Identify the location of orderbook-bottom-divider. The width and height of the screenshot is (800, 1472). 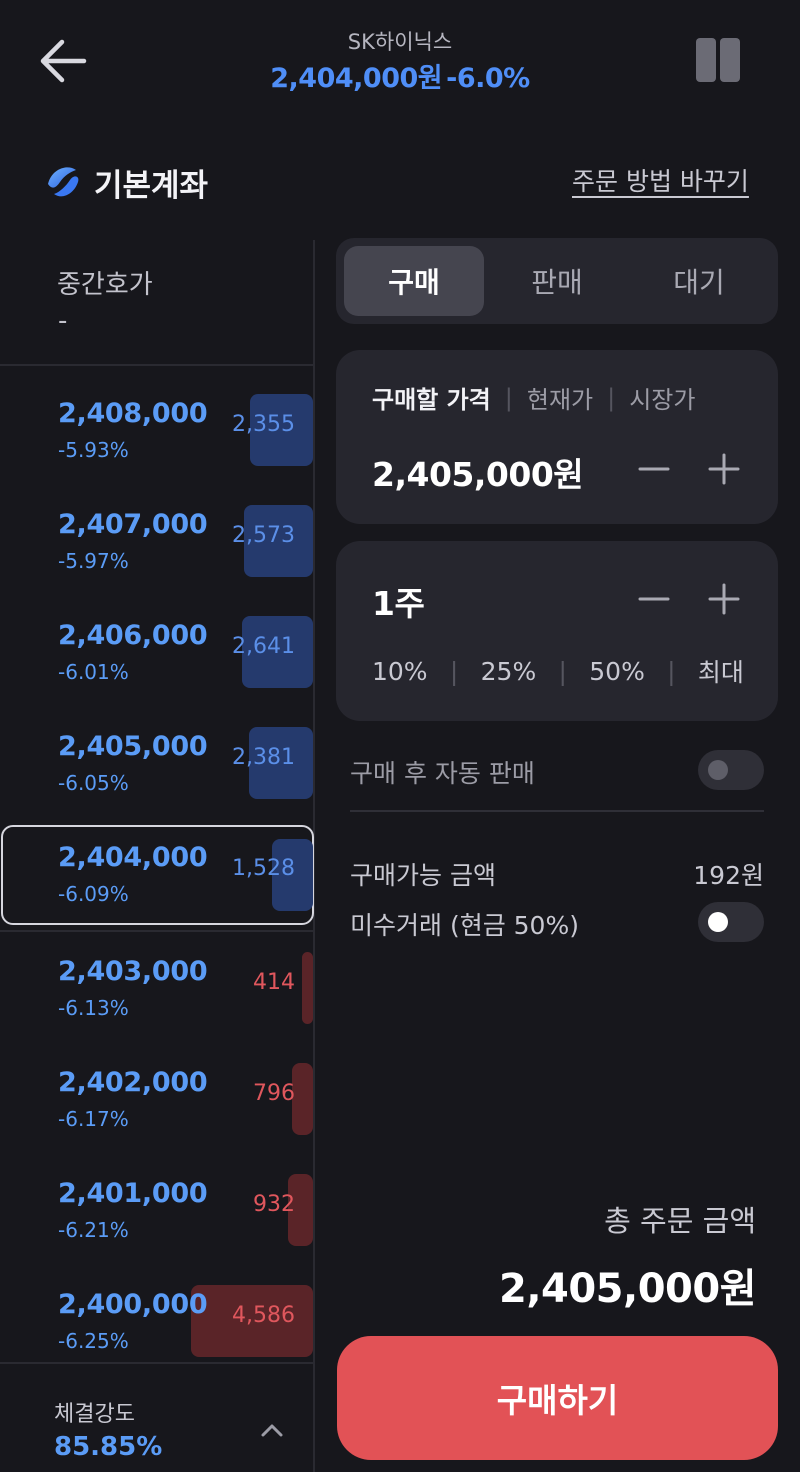
(156, 1363).